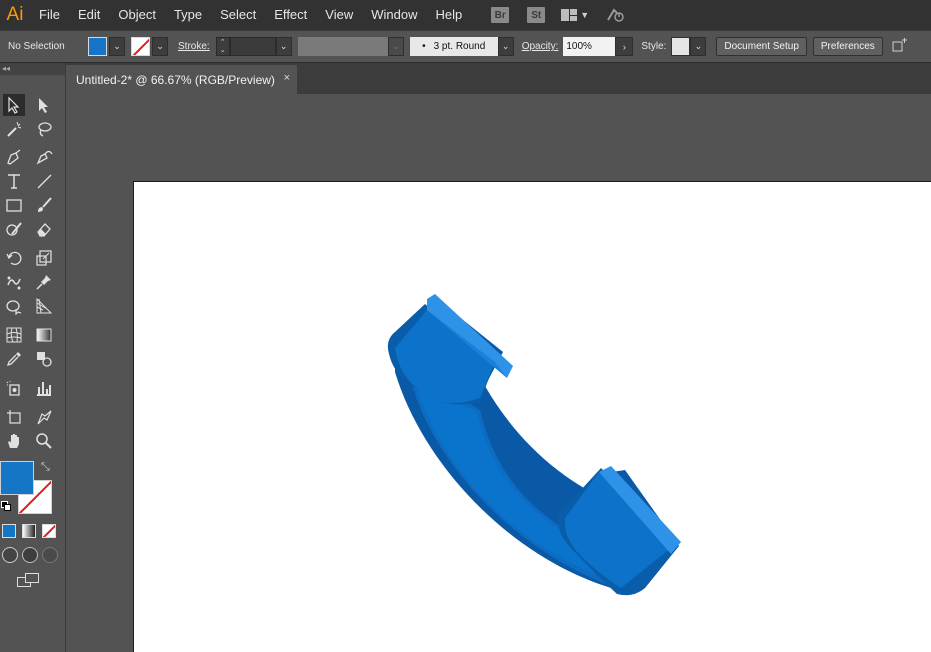 This screenshot has width=931, height=652. What do you see at coordinates (14, 441) in the screenshot?
I see `hand-tool-icon` at bounding box center [14, 441].